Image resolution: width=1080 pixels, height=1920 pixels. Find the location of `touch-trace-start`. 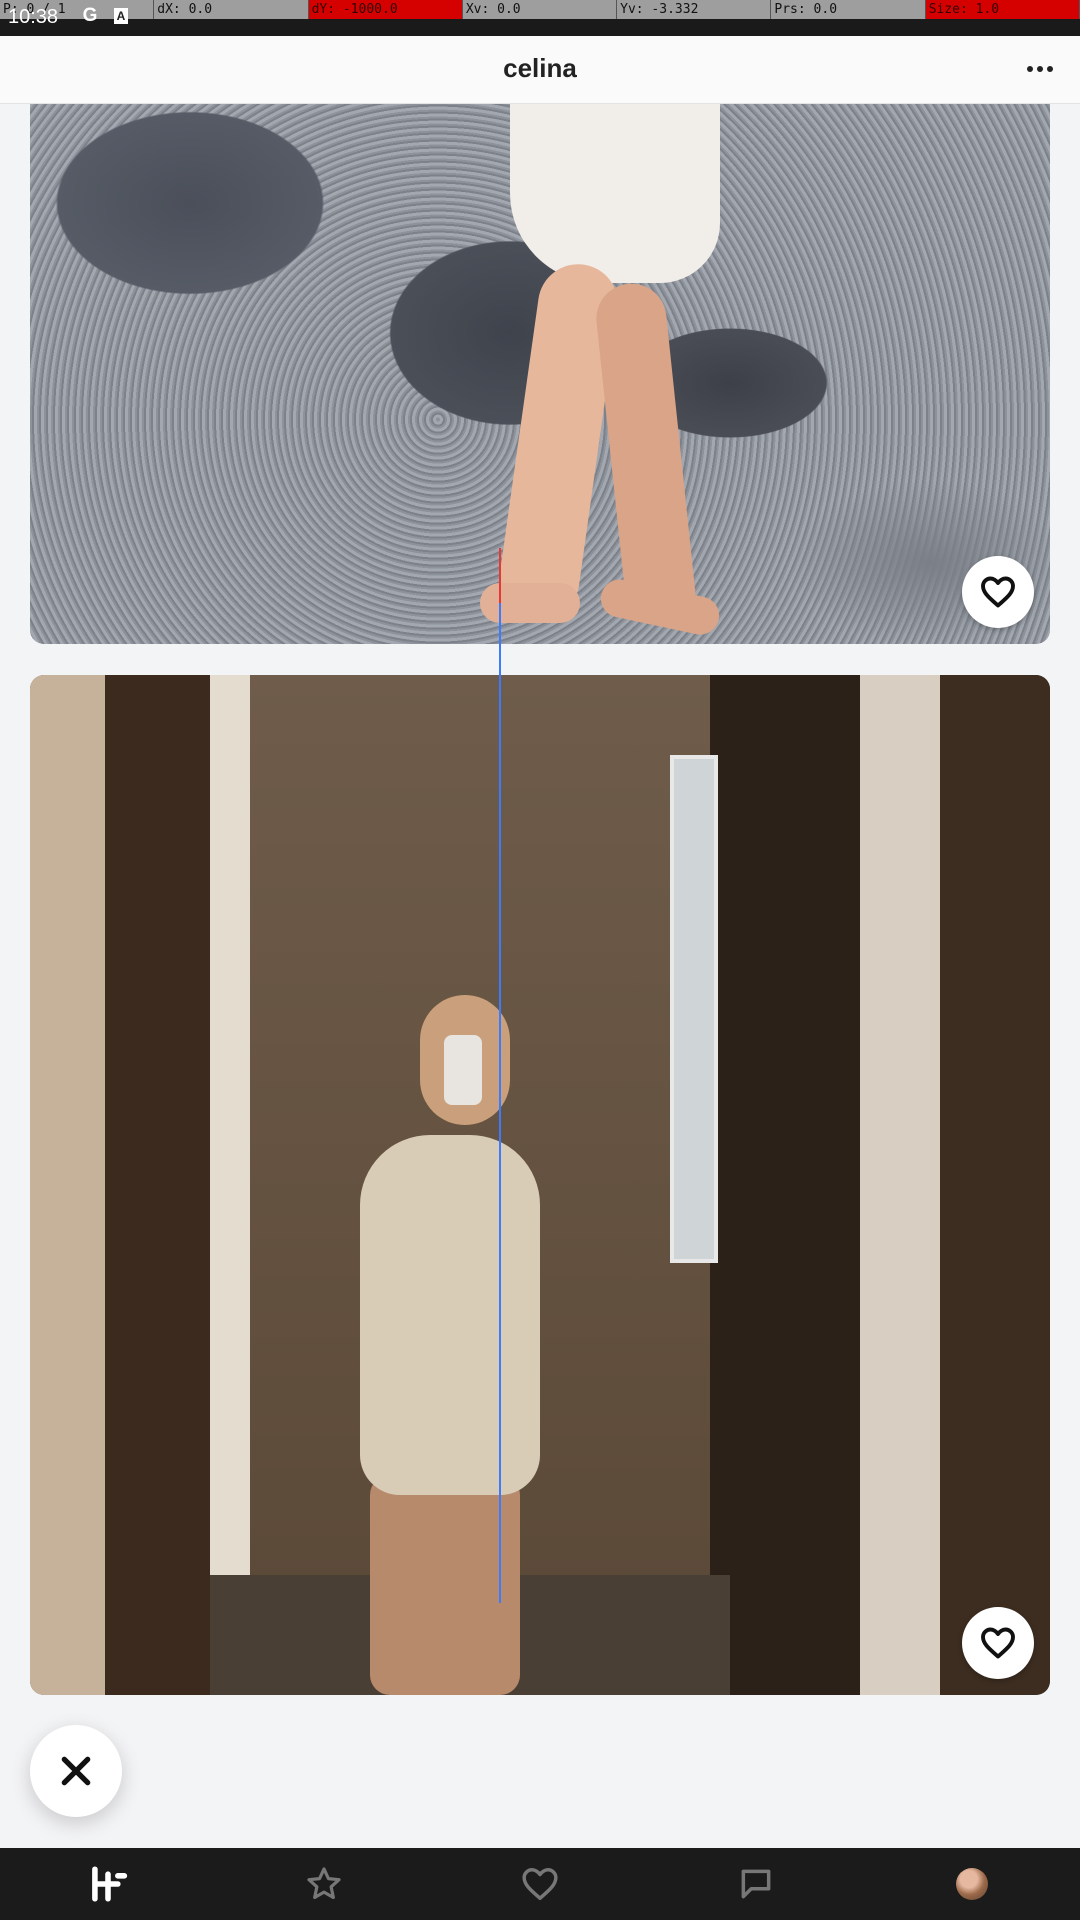

touch-trace-start is located at coordinates (500, 575).